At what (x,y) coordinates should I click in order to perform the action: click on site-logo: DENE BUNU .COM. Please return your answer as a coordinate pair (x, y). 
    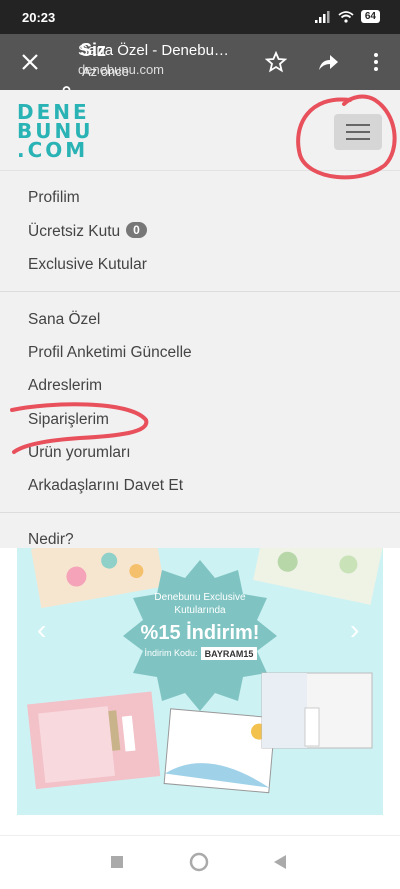
    Looking at the image, I should click on (55, 131).